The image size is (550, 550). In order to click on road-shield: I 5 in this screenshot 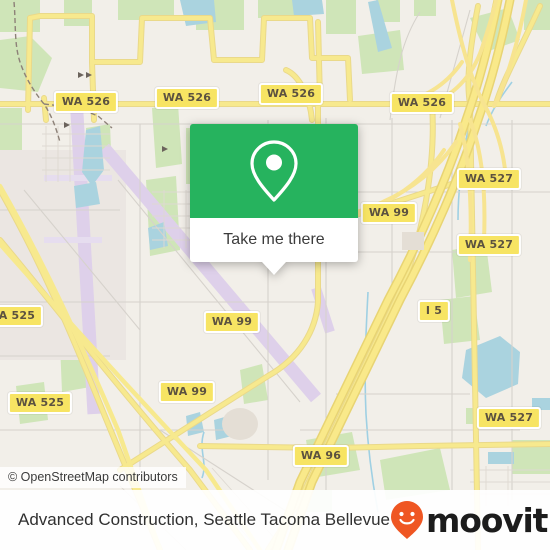, I will do `click(434, 311)`.